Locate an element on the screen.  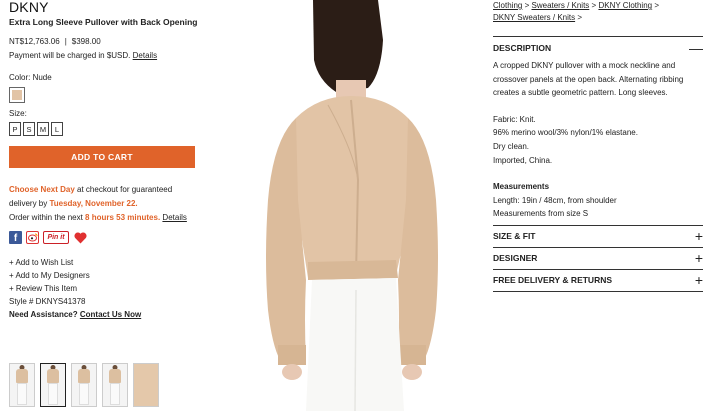
need-assistance: Need Assistance? Contact Us Now is located at coordinates (104, 314).